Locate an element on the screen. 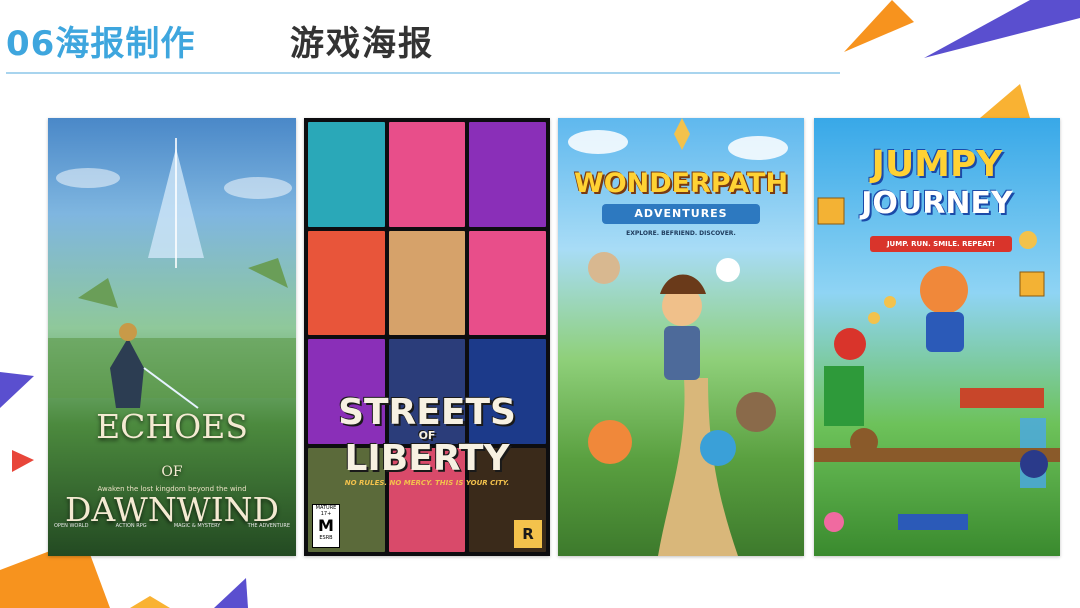  poster-title: ECHOES OF DAWNWIND is located at coordinates (172, 468).